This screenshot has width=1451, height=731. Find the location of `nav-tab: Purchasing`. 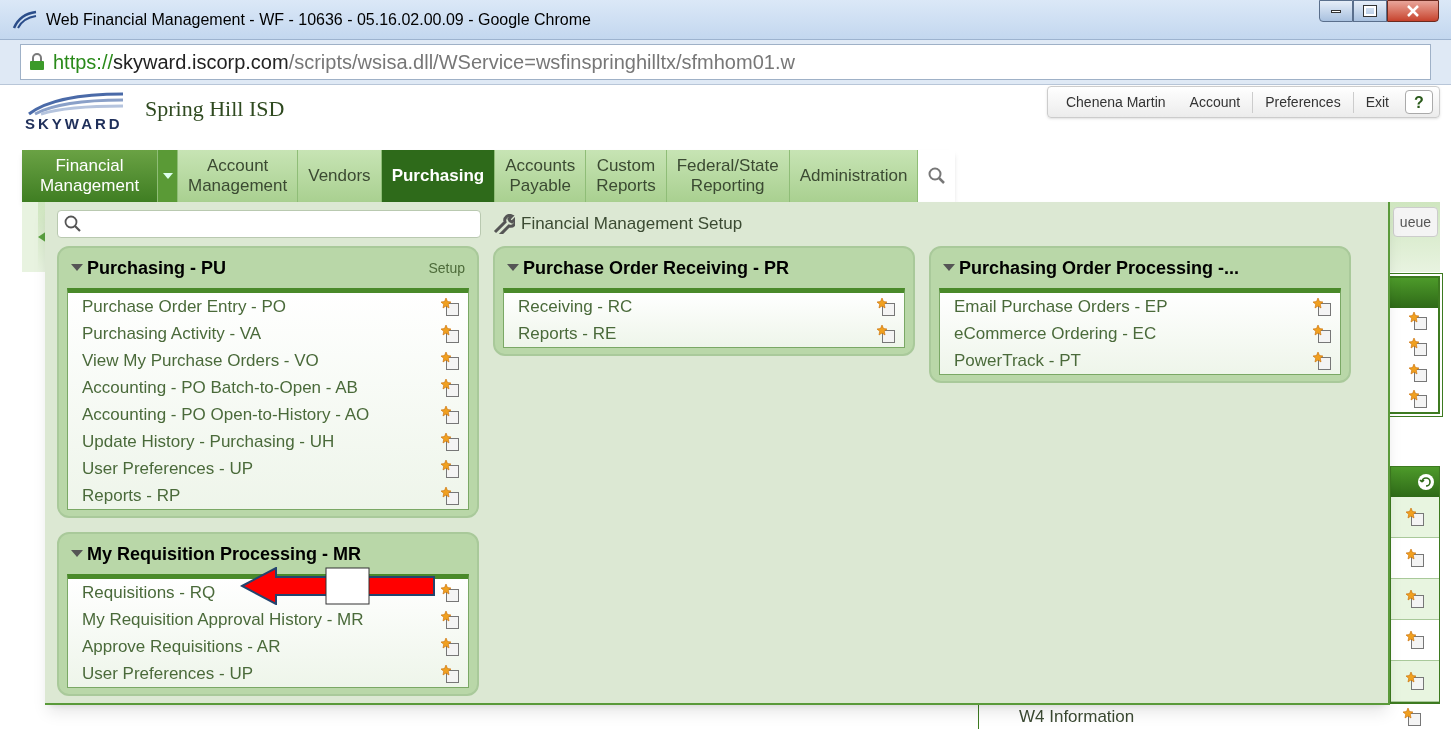

nav-tab: Purchasing is located at coordinates (438, 176).